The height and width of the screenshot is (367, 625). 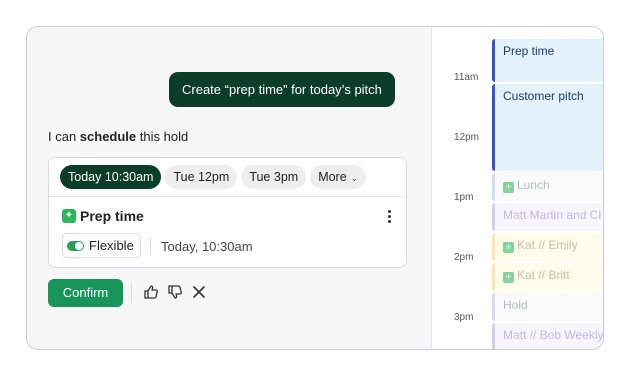 I want to click on time-label-1pm: 1pm, so click(x=464, y=197).